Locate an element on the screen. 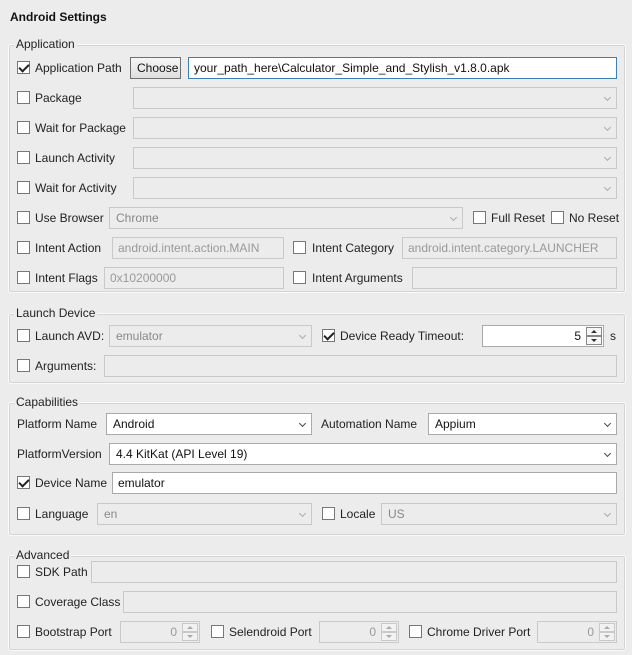 The image size is (632, 655). application-path-checkbox is located at coordinates (23, 67).